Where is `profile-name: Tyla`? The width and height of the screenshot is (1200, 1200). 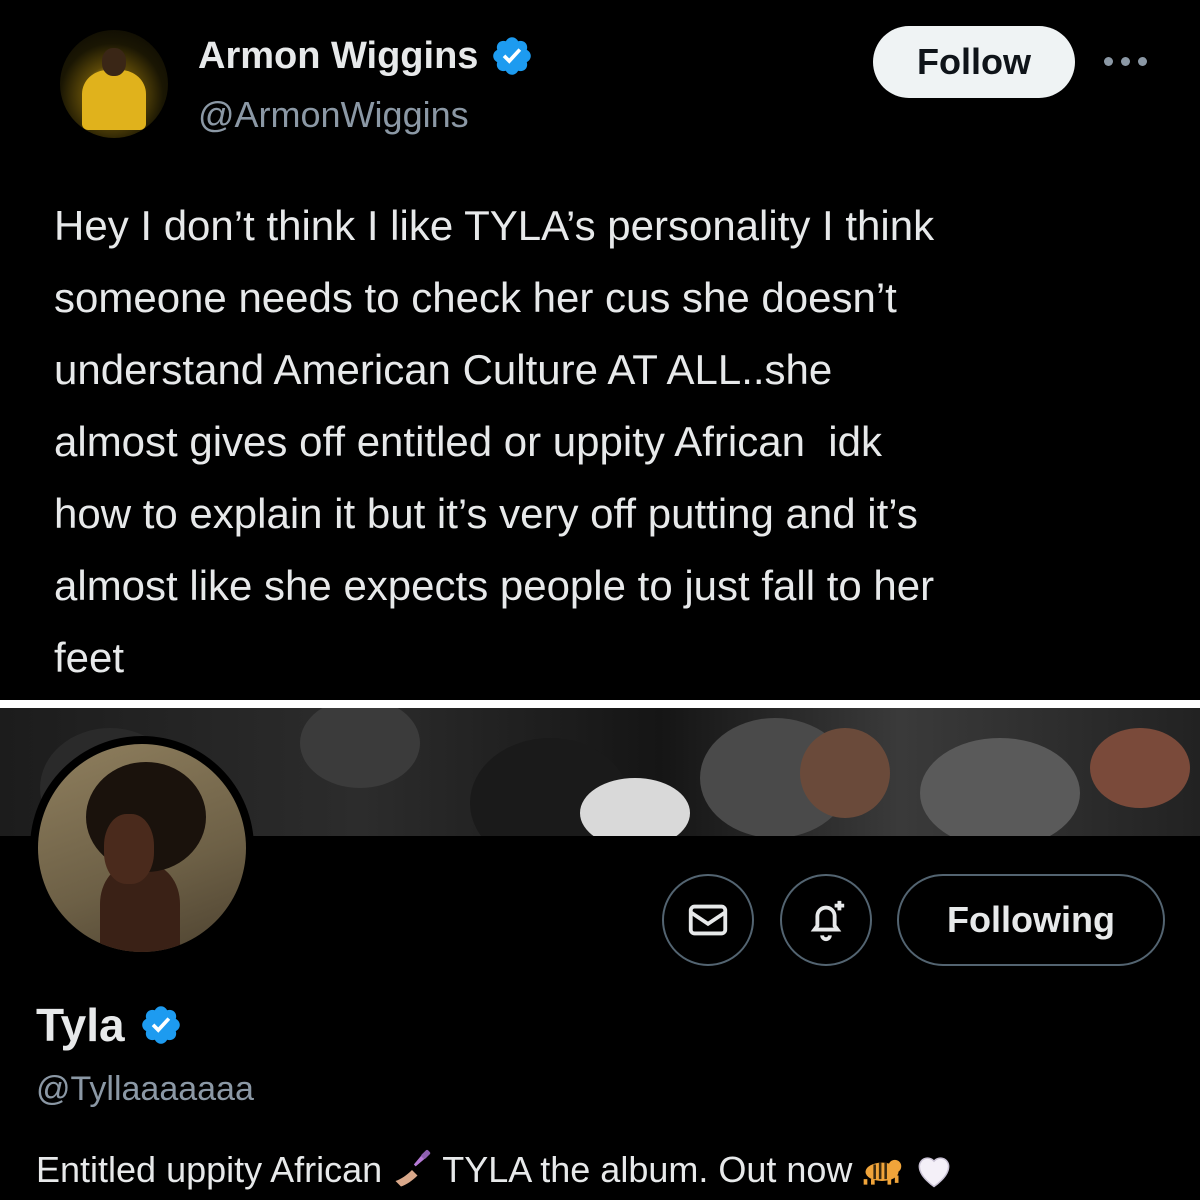
profile-name: Tyla is located at coordinates (80, 1025).